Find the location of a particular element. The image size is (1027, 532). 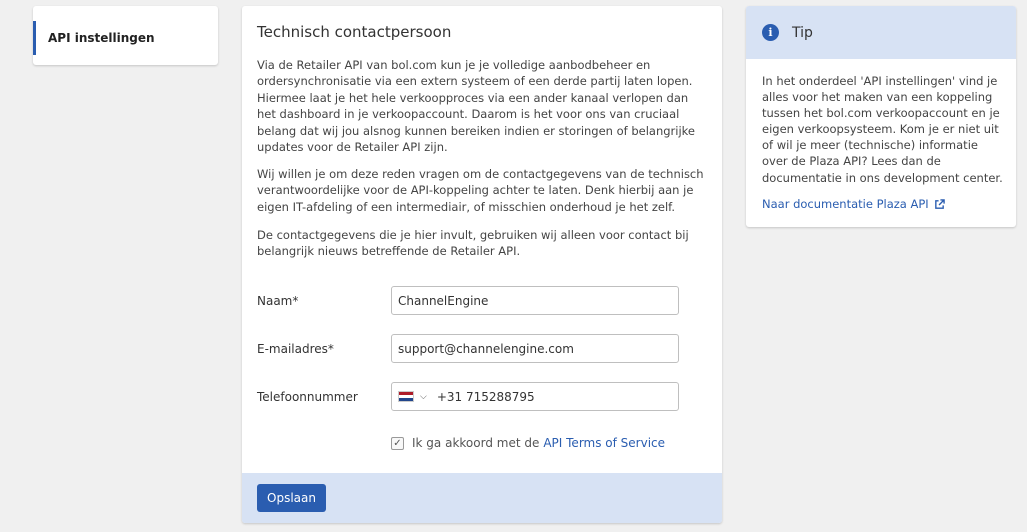

phone-field-value: +31 715288795 is located at coordinates (485, 396).